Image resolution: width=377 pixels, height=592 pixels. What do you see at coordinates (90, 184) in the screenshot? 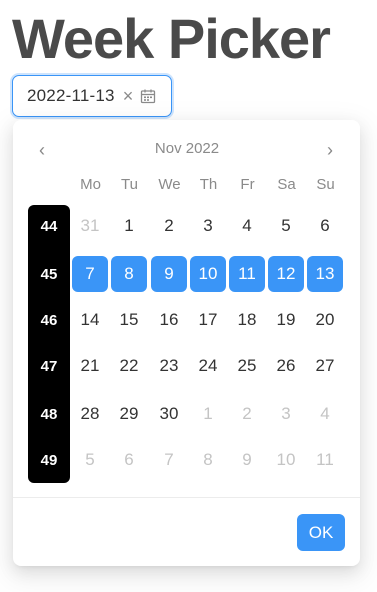
I see `weekday-label: Mo` at bounding box center [90, 184].